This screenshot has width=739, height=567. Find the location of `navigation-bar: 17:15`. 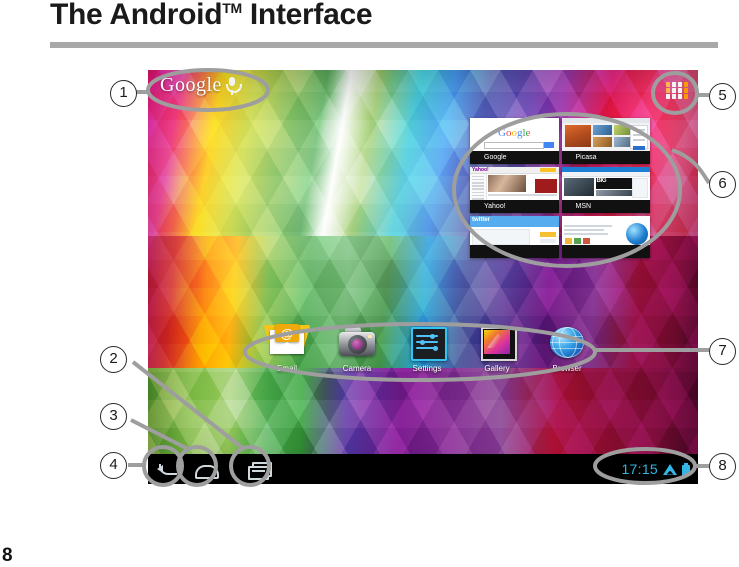

navigation-bar: 17:15 is located at coordinates (423, 469).